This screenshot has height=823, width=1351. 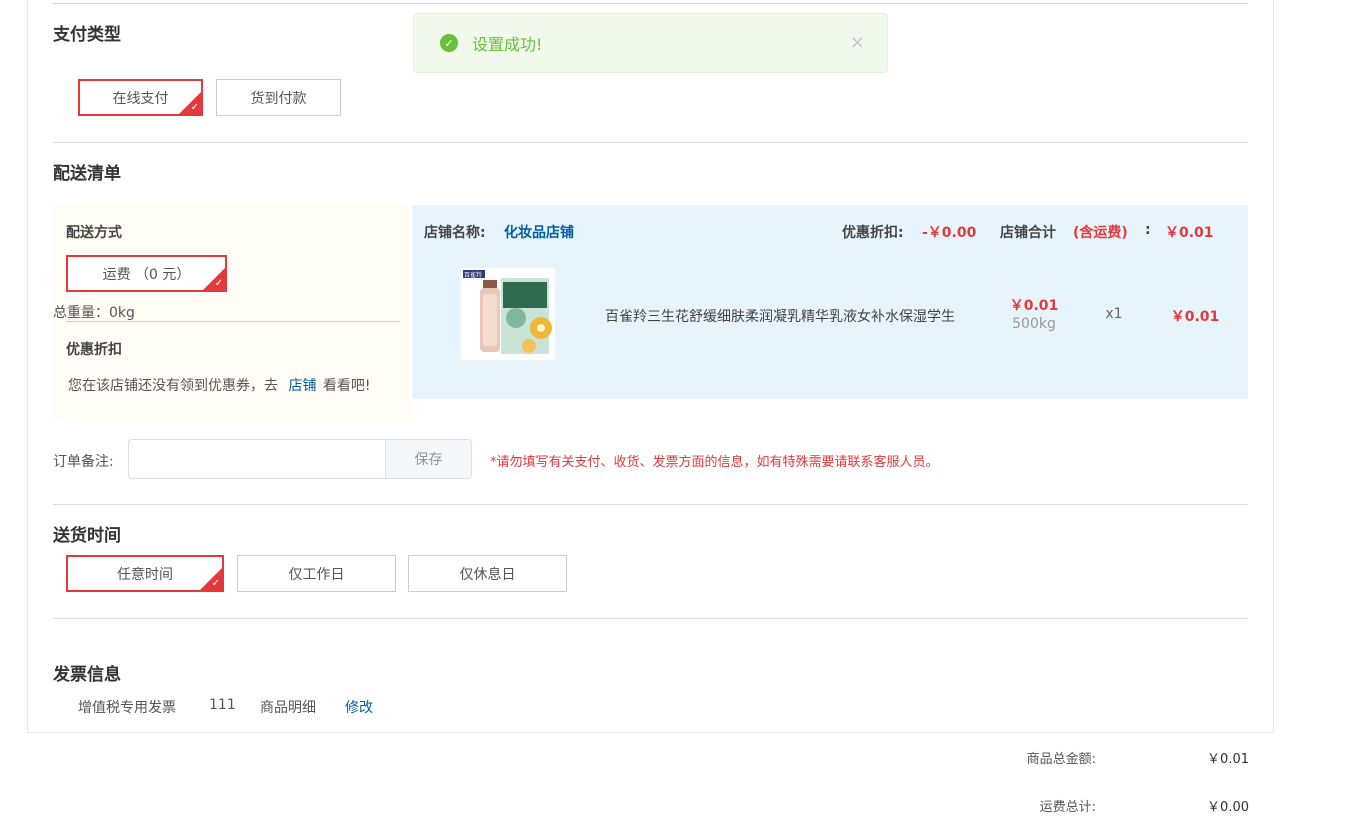 I want to click on payment-title: 支付类型, so click(x=87, y=35).